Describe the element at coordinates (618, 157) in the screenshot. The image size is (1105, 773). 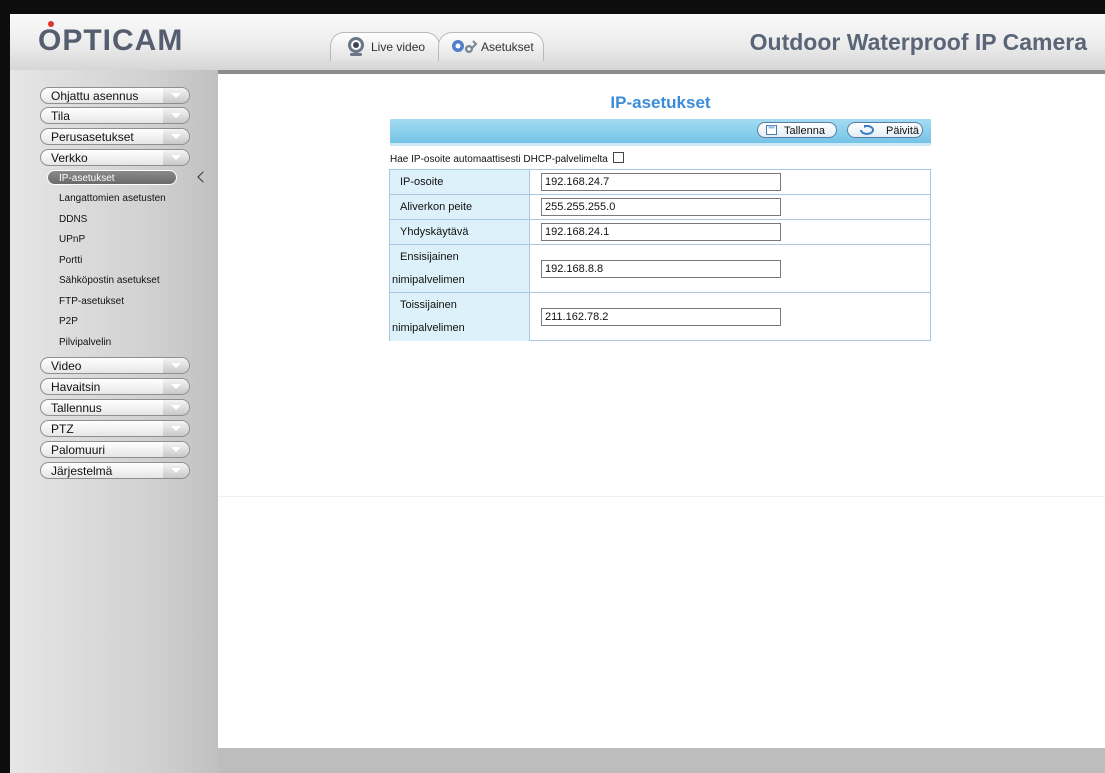
I see `dhcp-checkbox` at that location.